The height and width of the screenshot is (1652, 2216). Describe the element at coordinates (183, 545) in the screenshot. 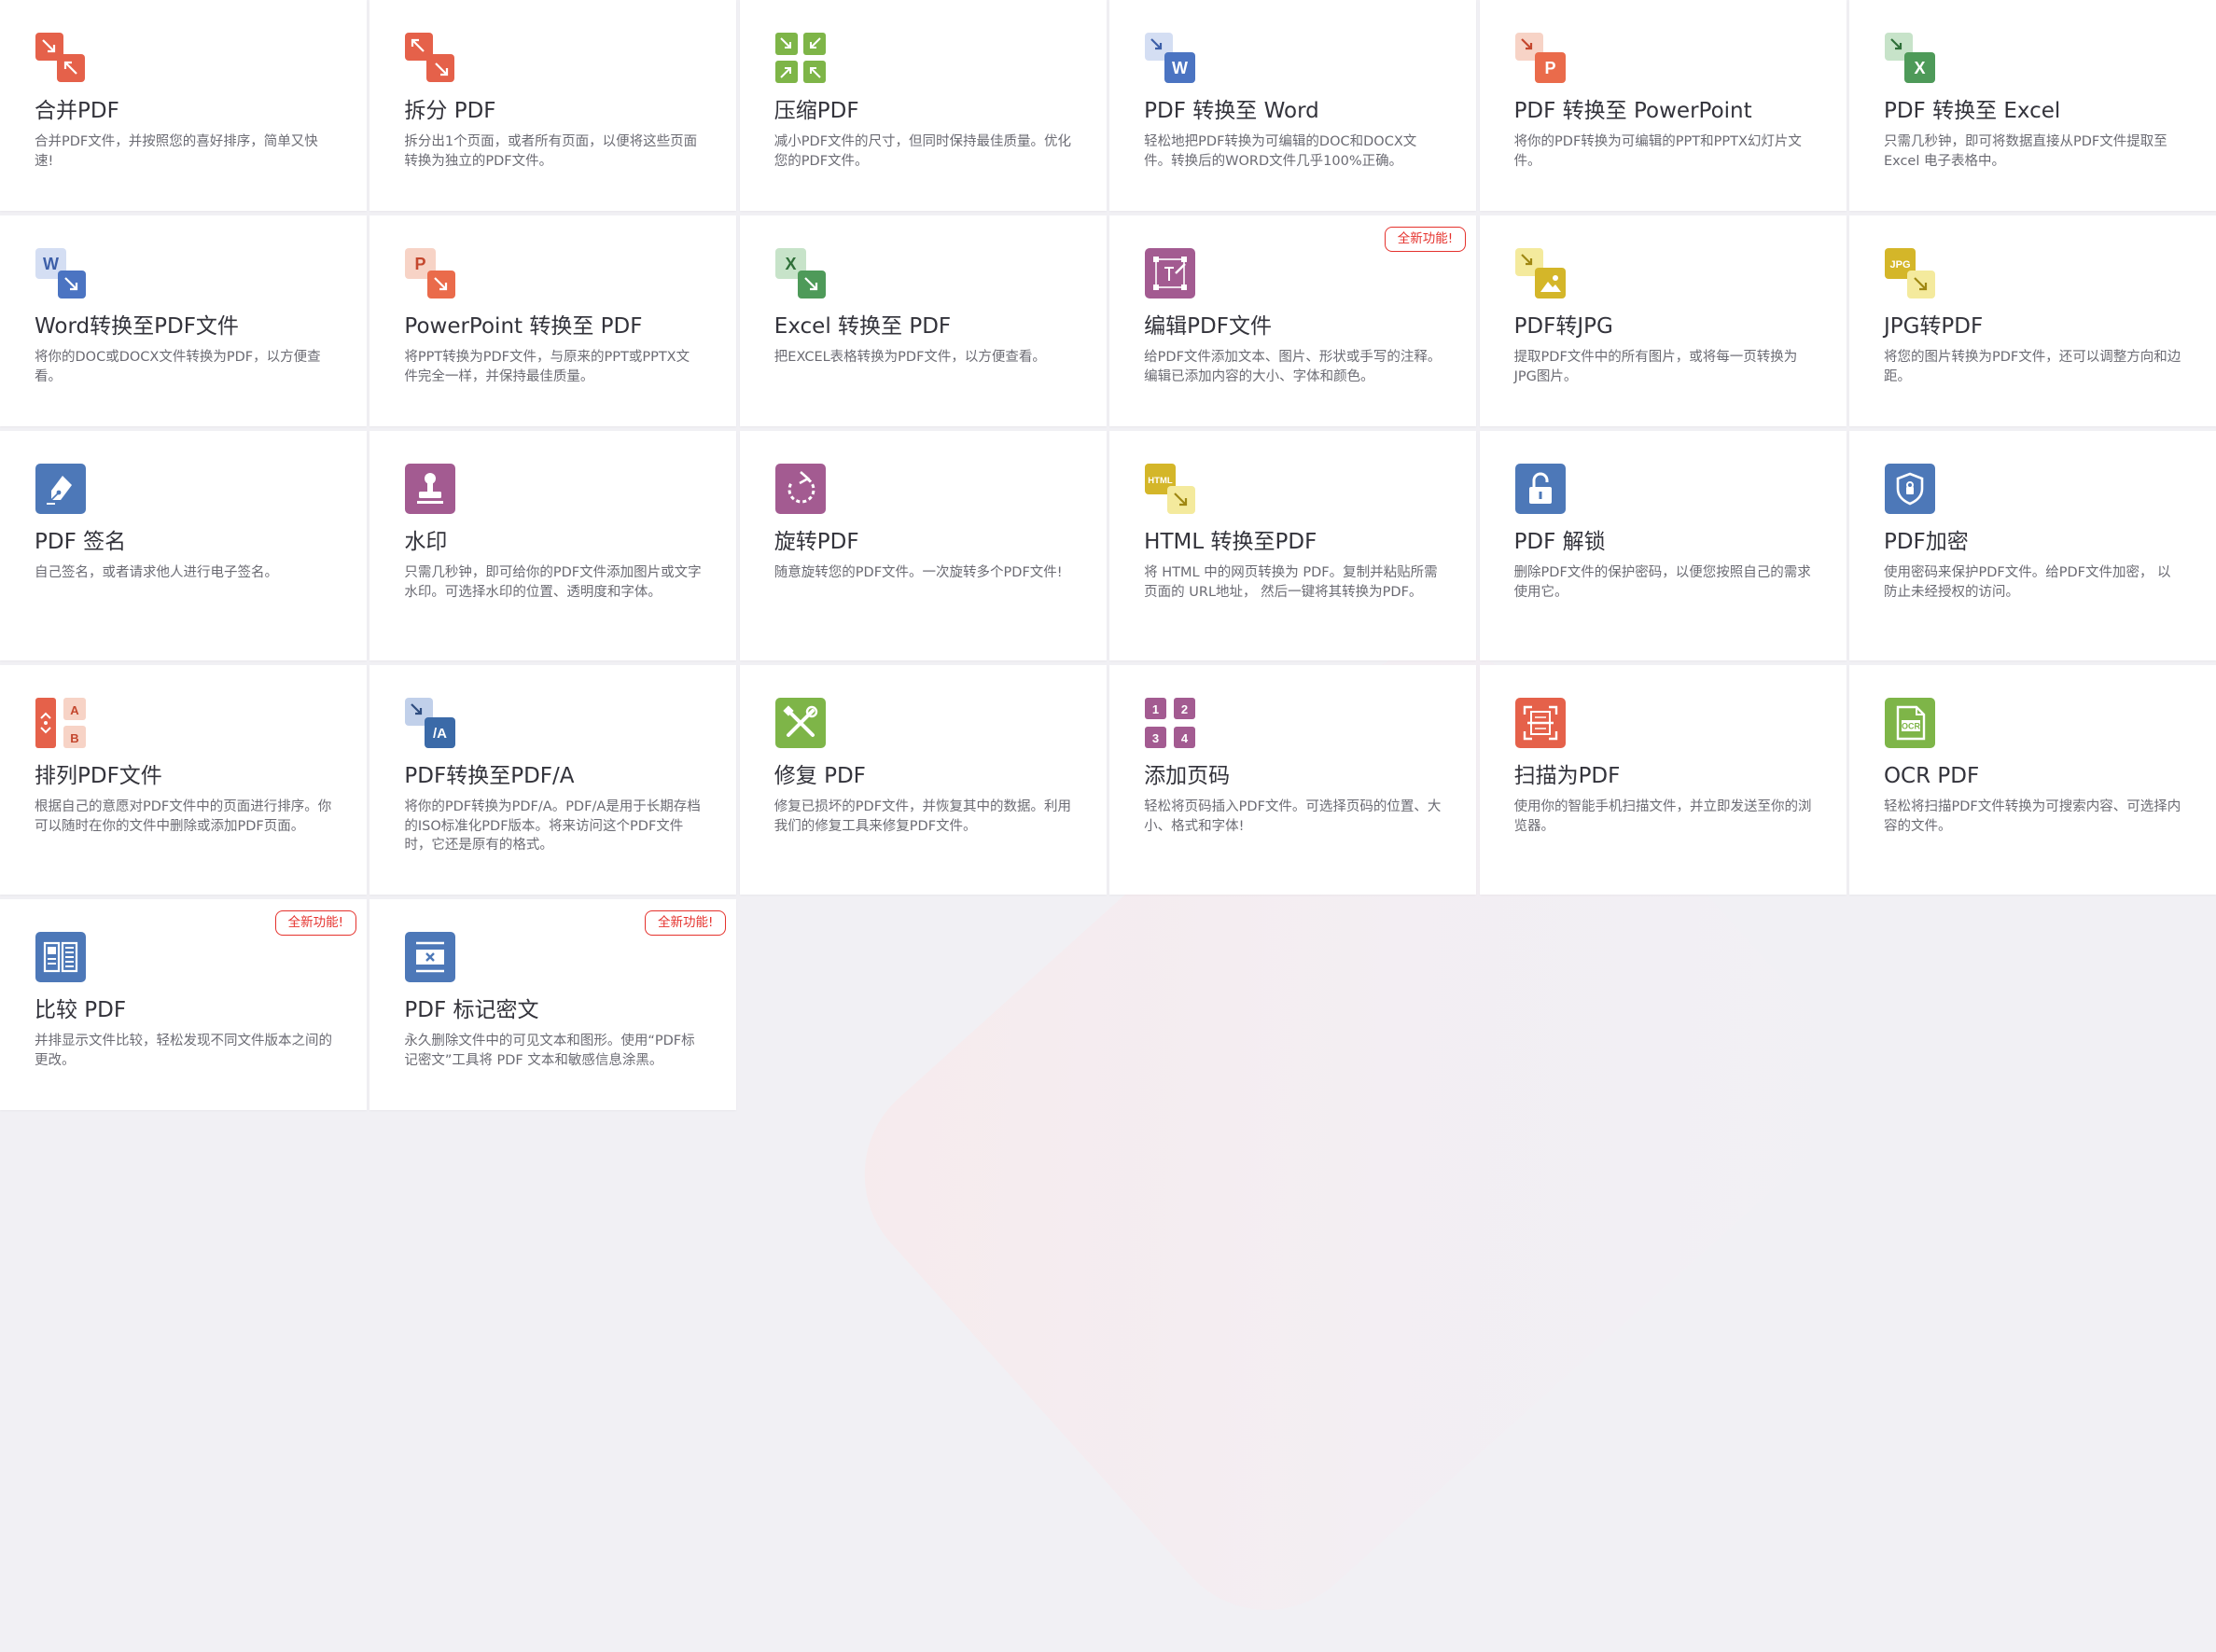

I see `tool-card-sign-pdf: PDF 签名 自己签名，或者请求他人进行电子签名。` at that location.